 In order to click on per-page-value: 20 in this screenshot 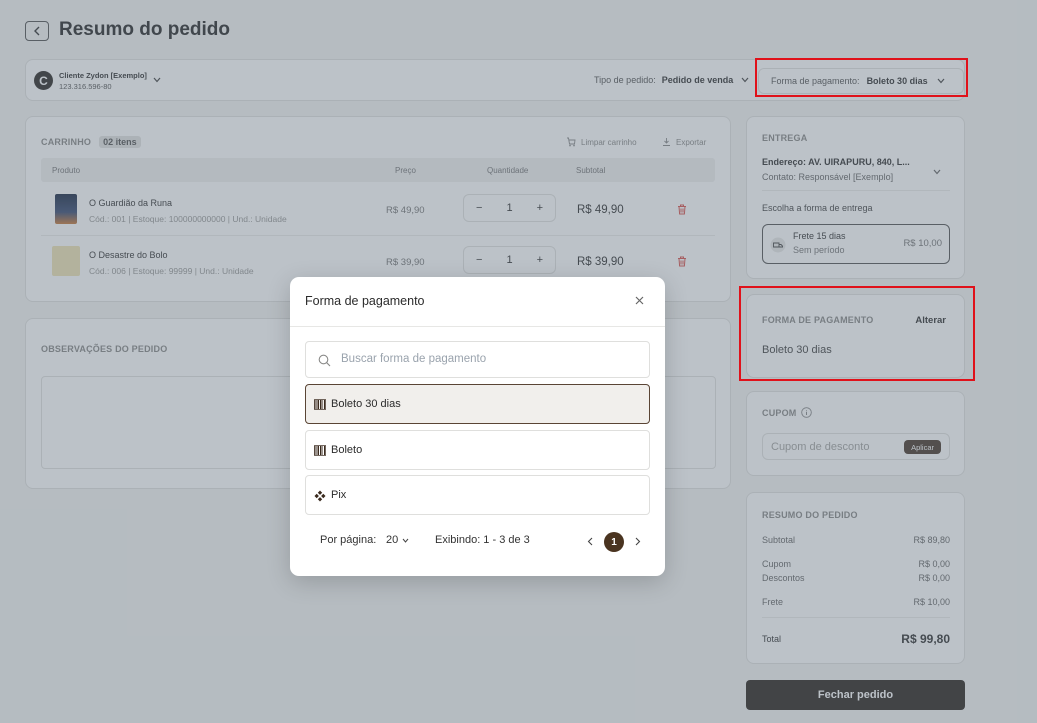, I will do `click(392, 540)`.